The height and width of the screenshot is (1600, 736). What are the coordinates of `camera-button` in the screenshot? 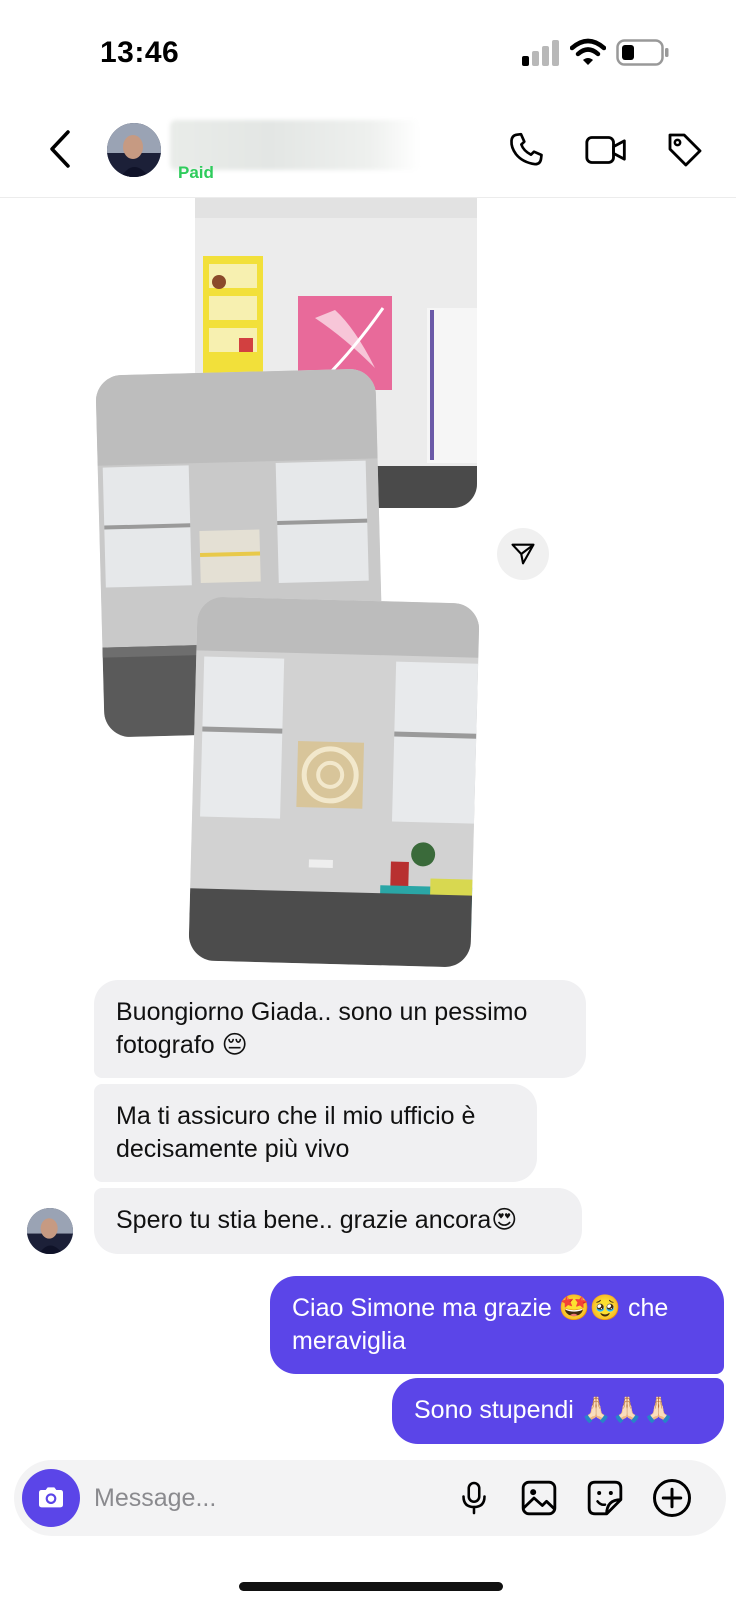 It's located at (51, 1498).